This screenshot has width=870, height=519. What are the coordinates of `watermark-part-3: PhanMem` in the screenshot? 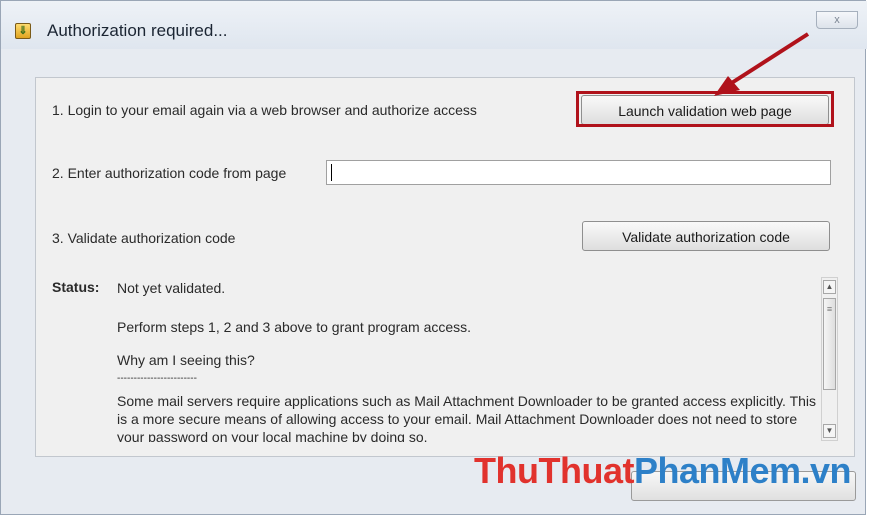 It's located at (717, 470).